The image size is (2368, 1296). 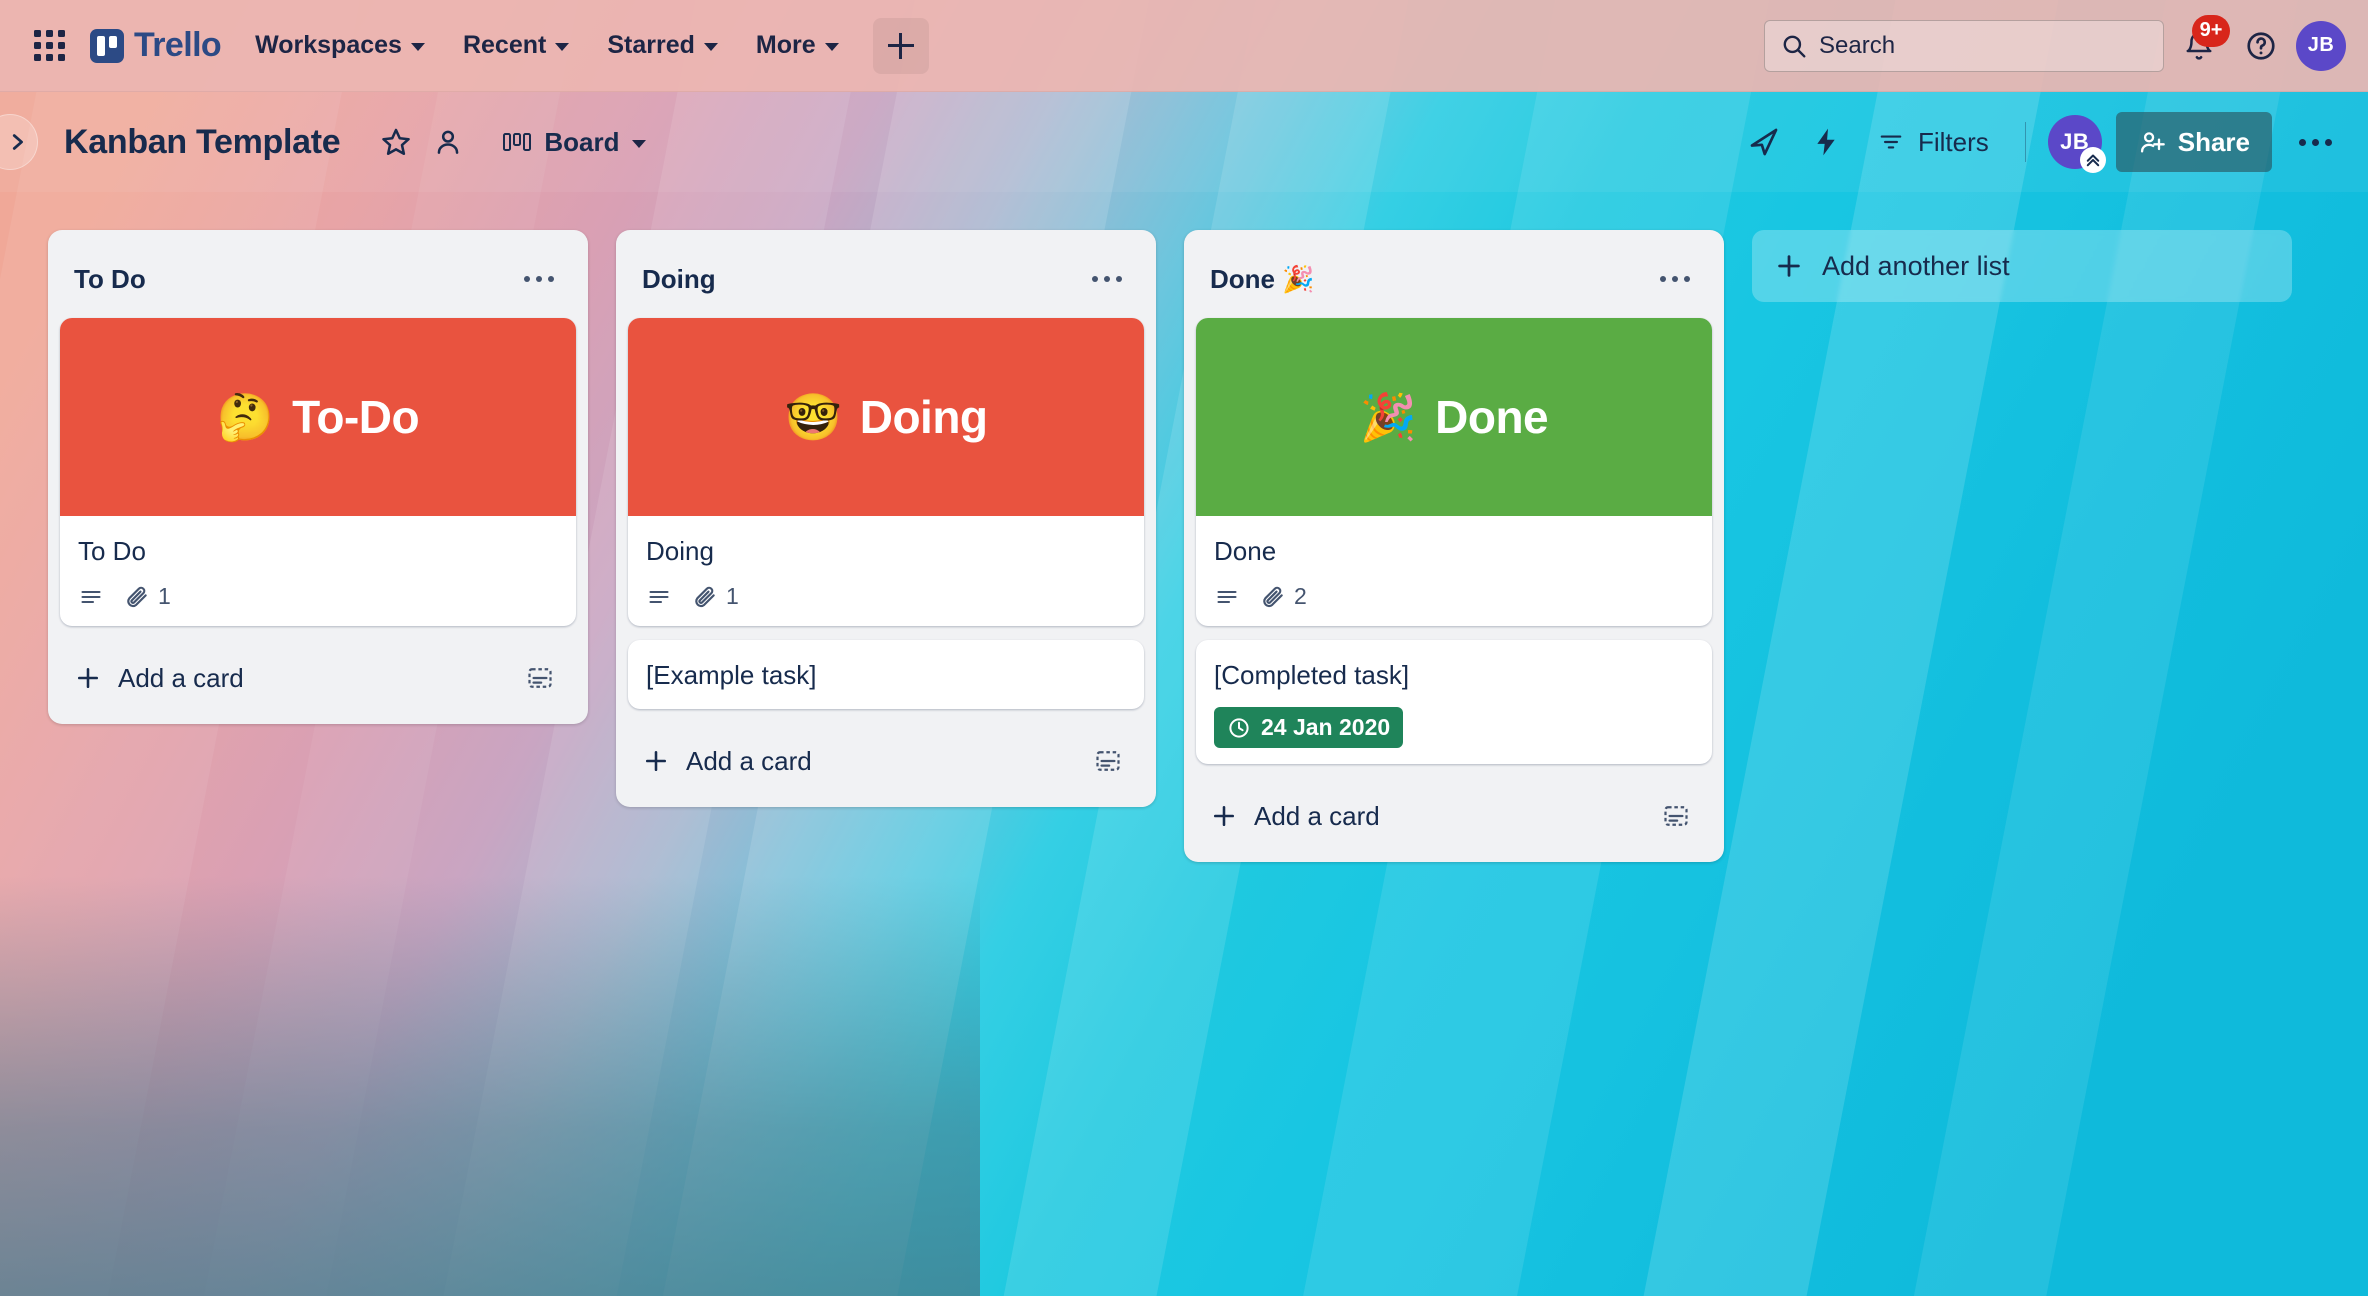 I want to click on notifications-button: 9+, so click(x=2201, y=43).